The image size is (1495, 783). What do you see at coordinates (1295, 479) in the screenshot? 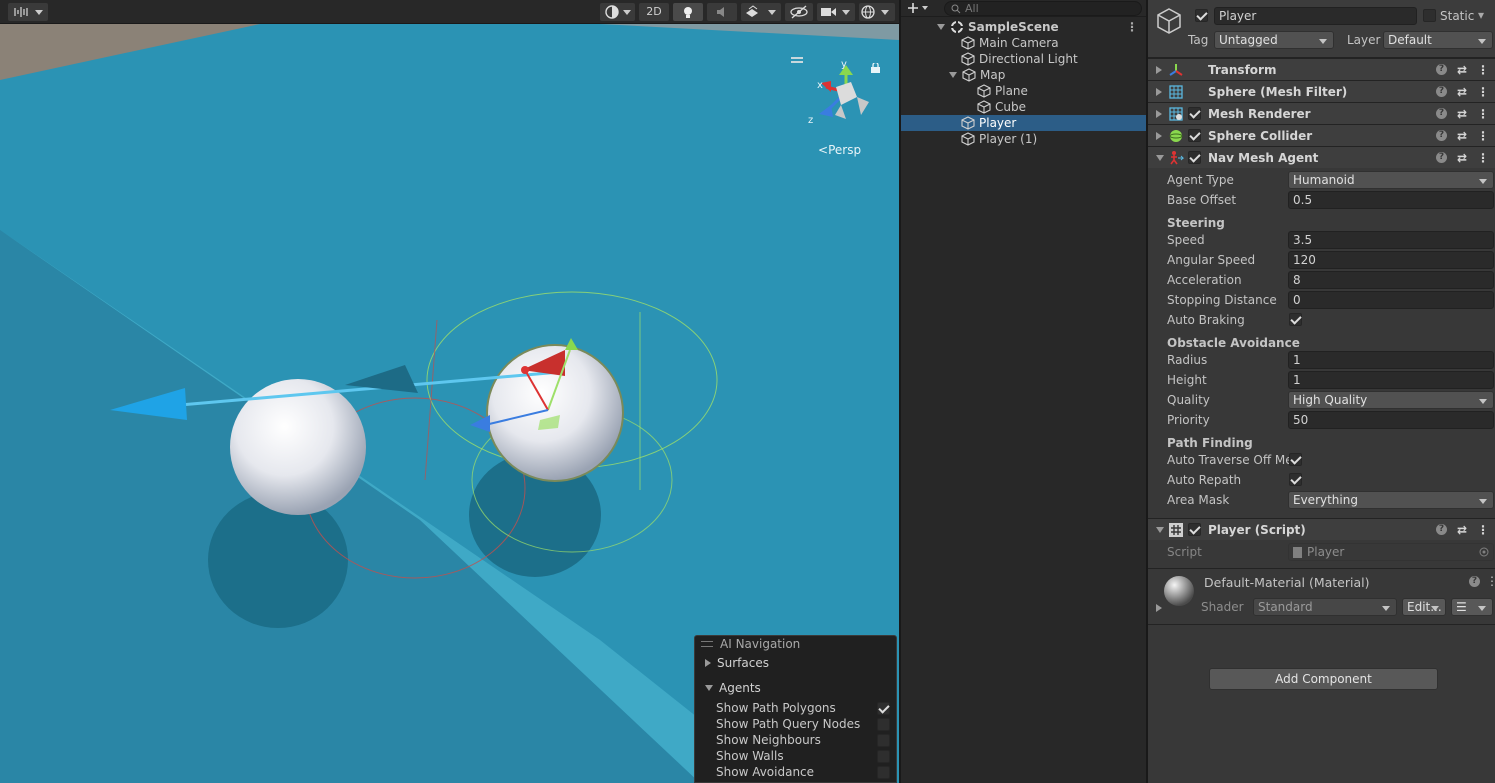
I see `auto-repath-checkbox` at bounding box center [1295, 479].